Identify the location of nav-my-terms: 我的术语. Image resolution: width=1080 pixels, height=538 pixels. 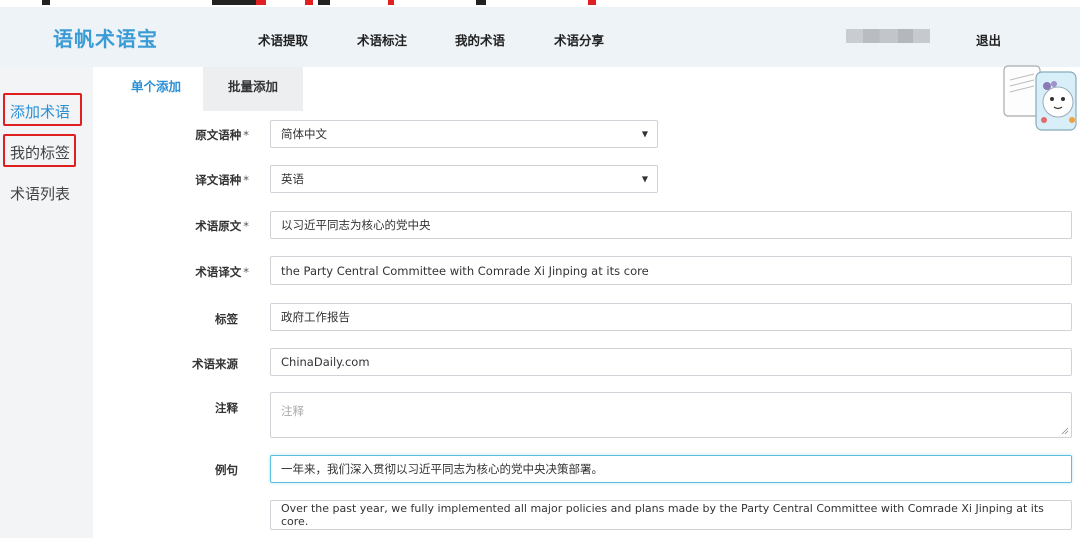
(480, 39).